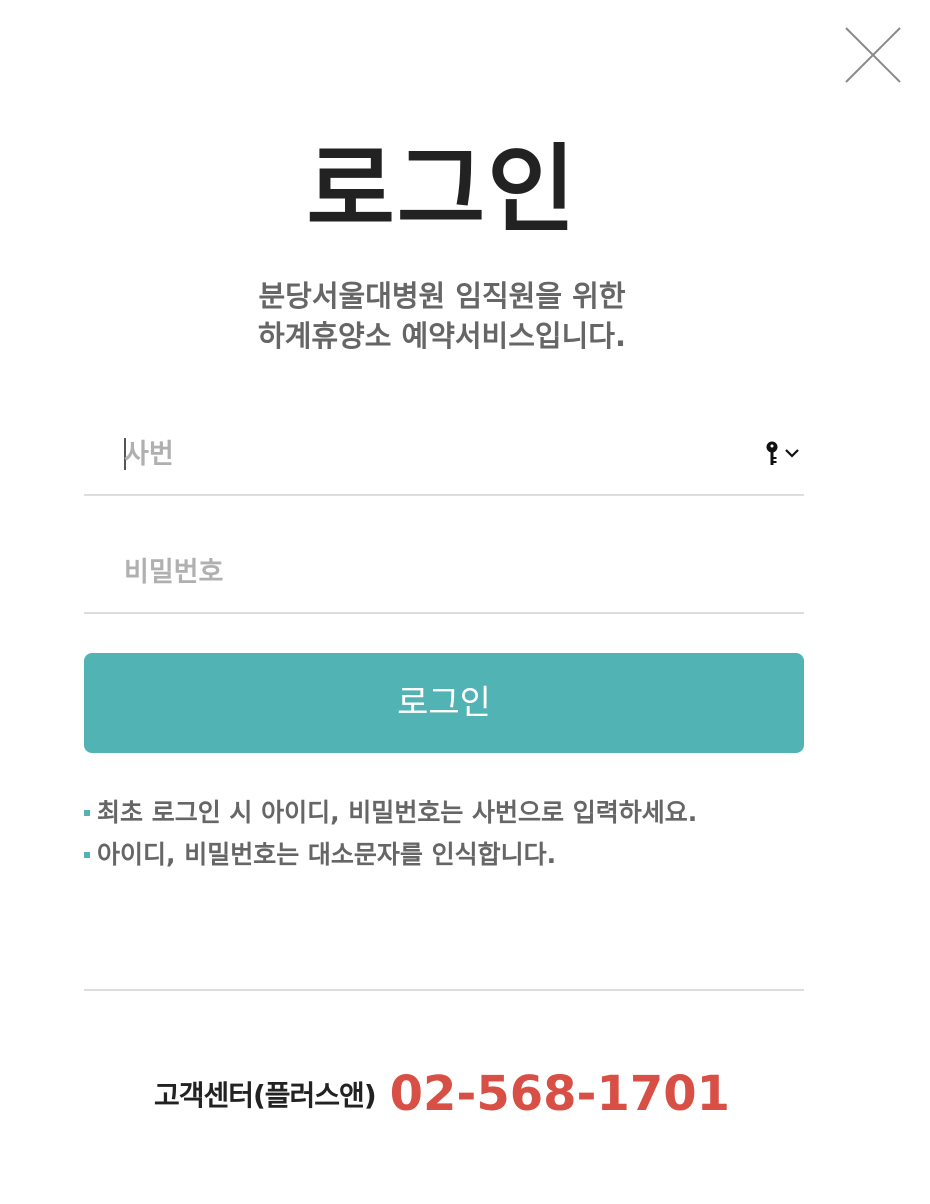 The width and height of the screenshot is (930, 1204). Describe the element at coordinates (327, 854) in the screenshot. I see `note-text: 아이디, 비밀번호는 대소문자를 인식합니다.` at that location.